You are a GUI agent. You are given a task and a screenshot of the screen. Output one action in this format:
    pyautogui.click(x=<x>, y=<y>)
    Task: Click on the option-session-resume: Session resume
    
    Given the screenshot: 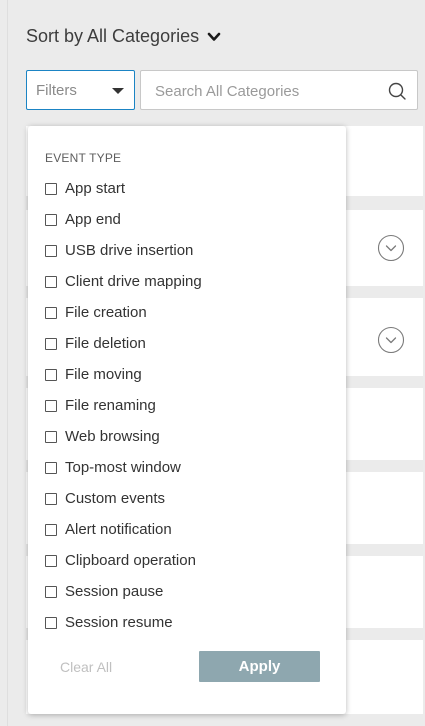 What is the action you would take?
    pyautogui.click(x=123, y=622)
    